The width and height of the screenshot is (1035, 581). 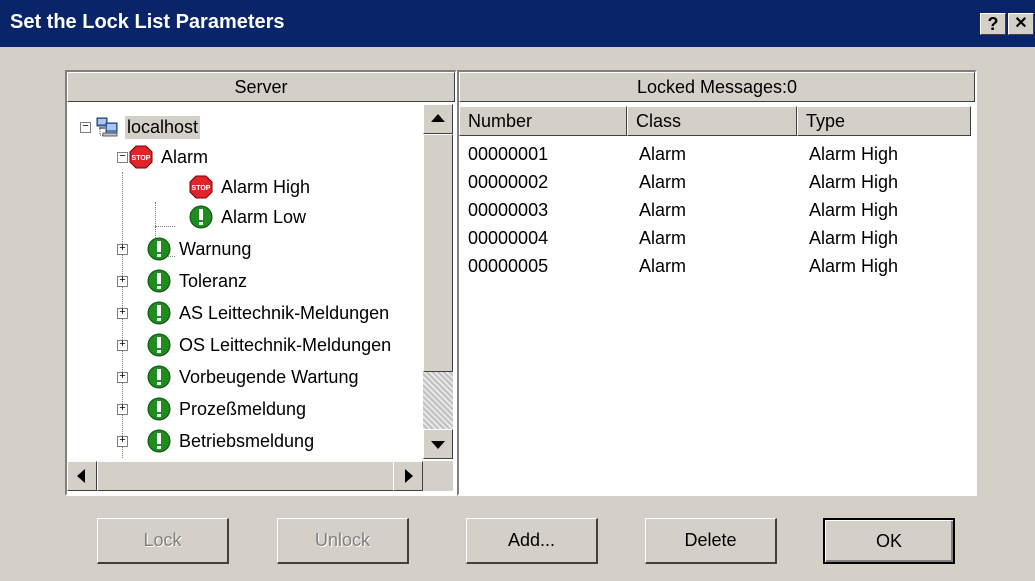 I want to click on column-header-class: Class, so click(x=712, y=121).